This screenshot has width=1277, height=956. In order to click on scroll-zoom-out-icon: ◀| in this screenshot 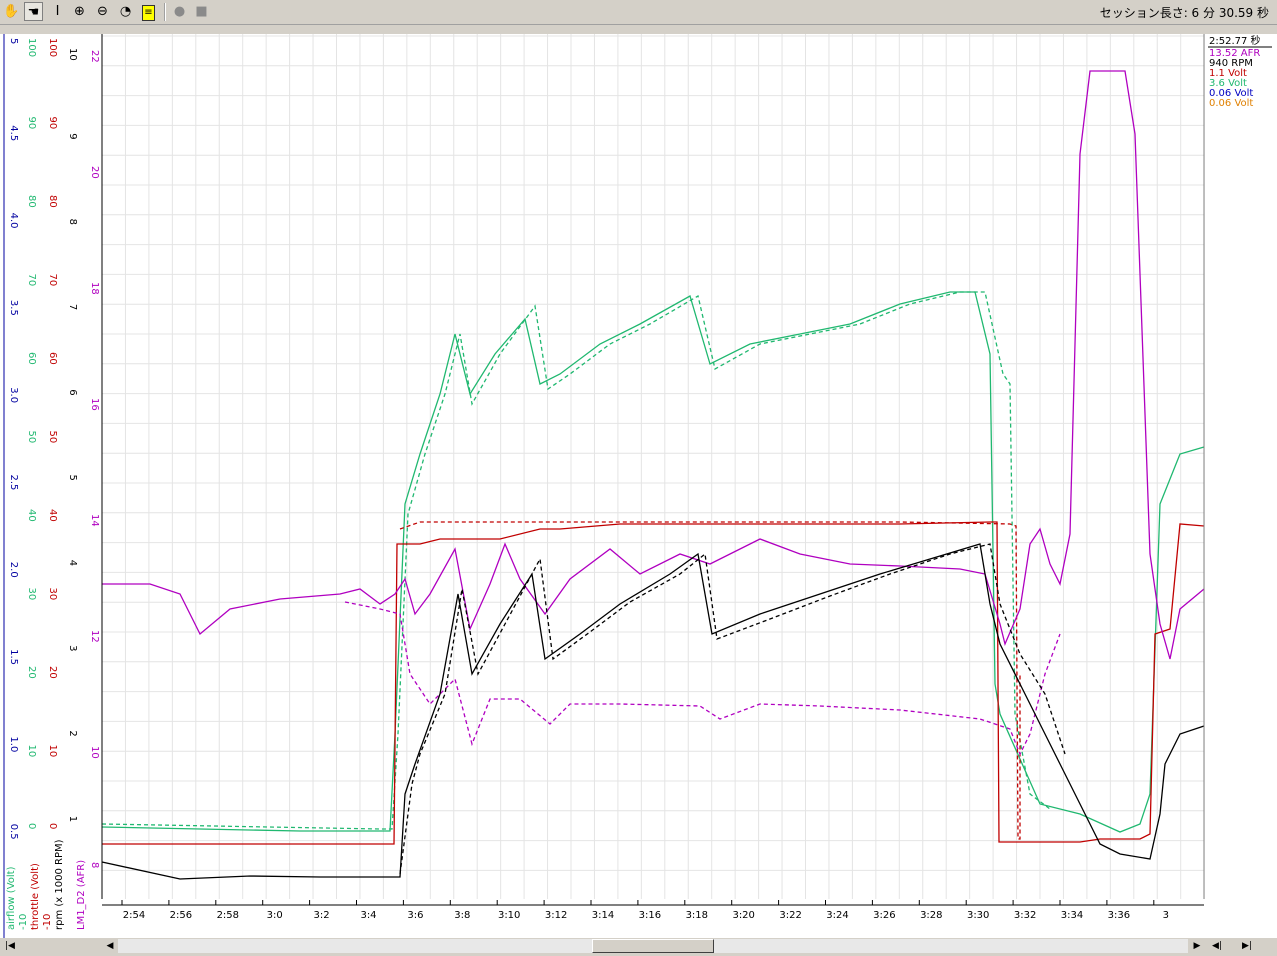, I will do `click(1217, 946)`.